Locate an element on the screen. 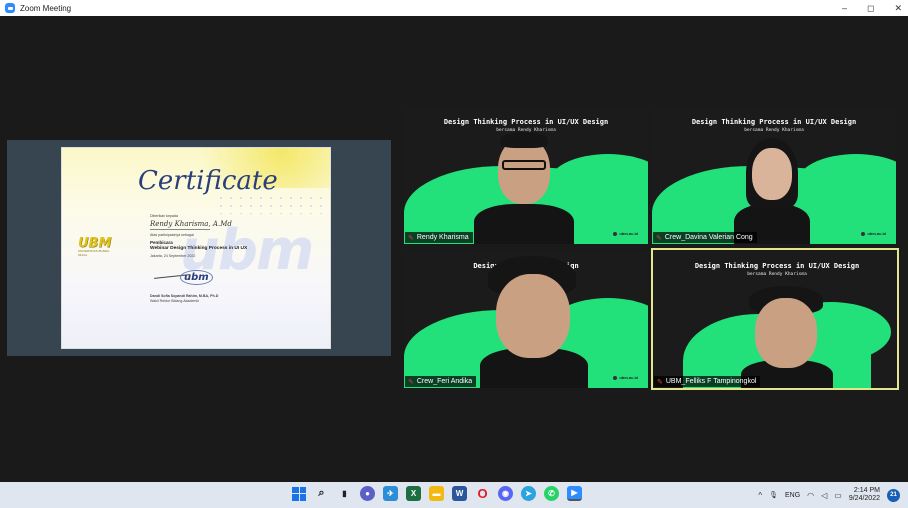 This screenshot has width=908, height=508. telegram-badge-icon: ✈ is located at coordinates (390, 493).